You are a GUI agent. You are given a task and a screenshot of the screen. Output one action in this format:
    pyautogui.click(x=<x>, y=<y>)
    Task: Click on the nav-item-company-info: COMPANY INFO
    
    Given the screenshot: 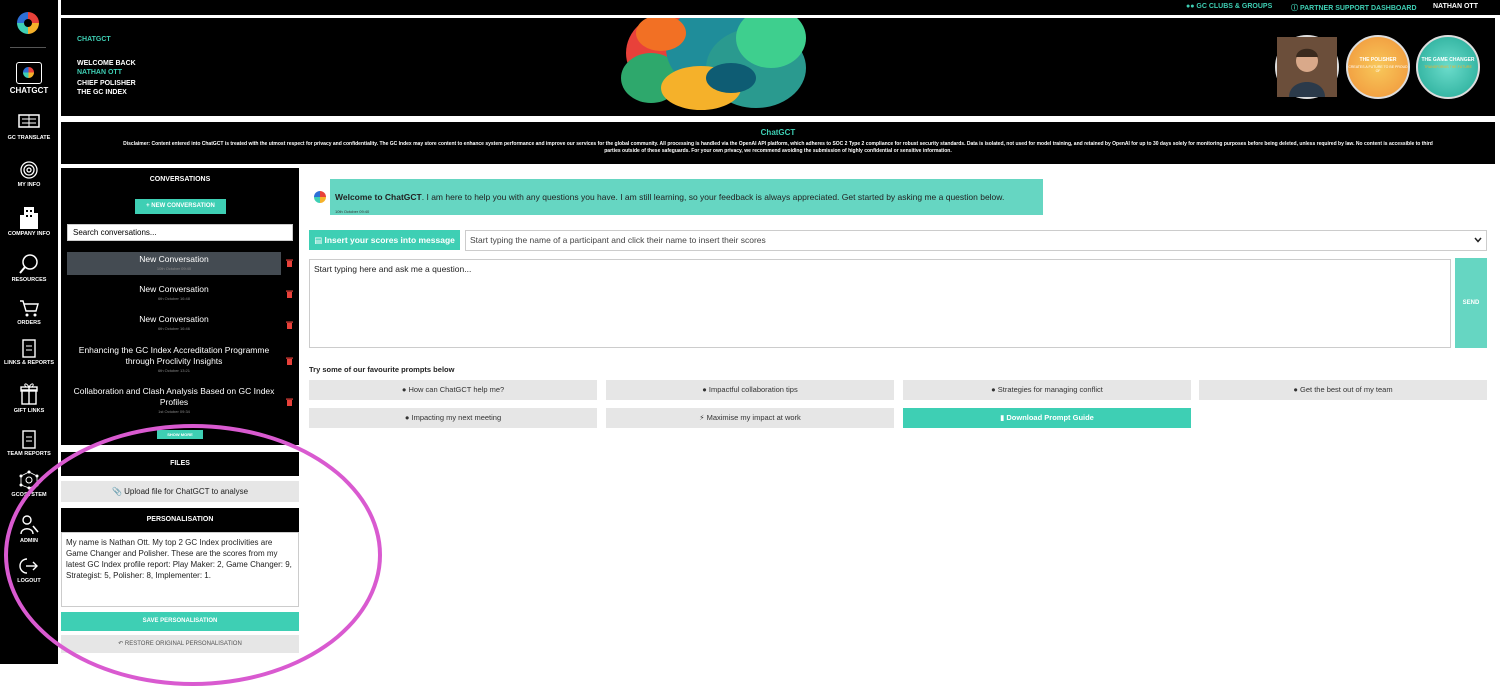 What is the action you would take?
    pyautogui.click(x=29, y=221)
    